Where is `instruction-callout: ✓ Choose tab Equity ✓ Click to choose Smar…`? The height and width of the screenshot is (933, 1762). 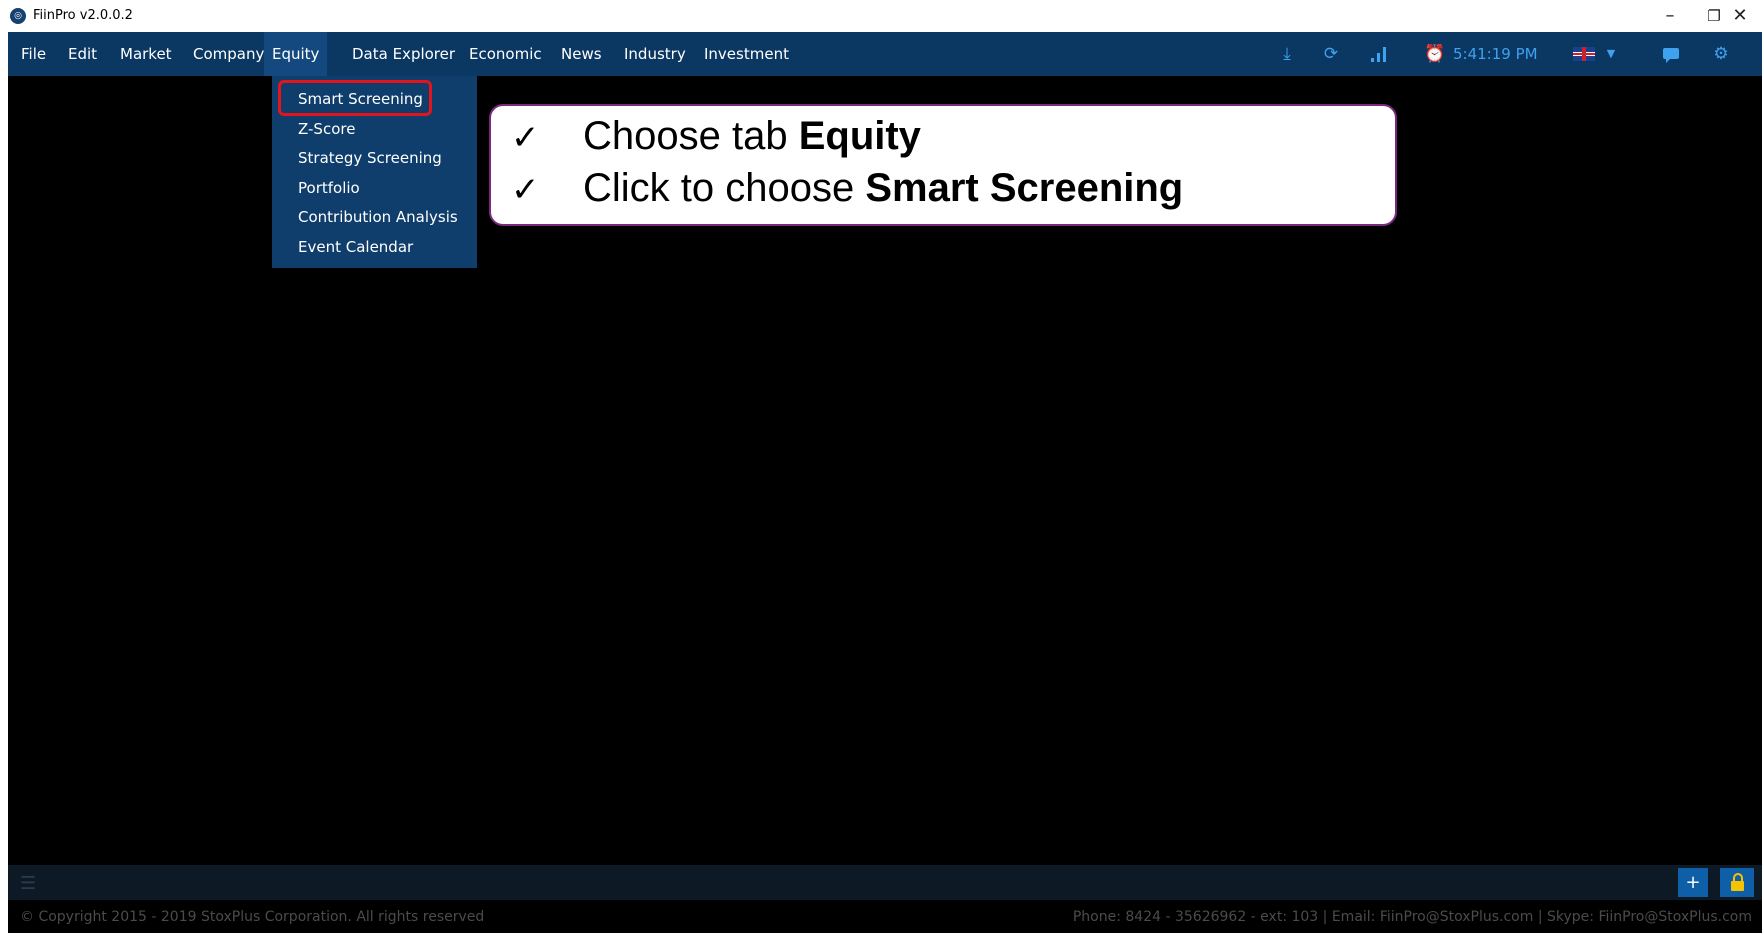 instruction-callout: ✓ Choose tab Equity ✓ Click to choose Smar… is located at coordinates (943, 165).